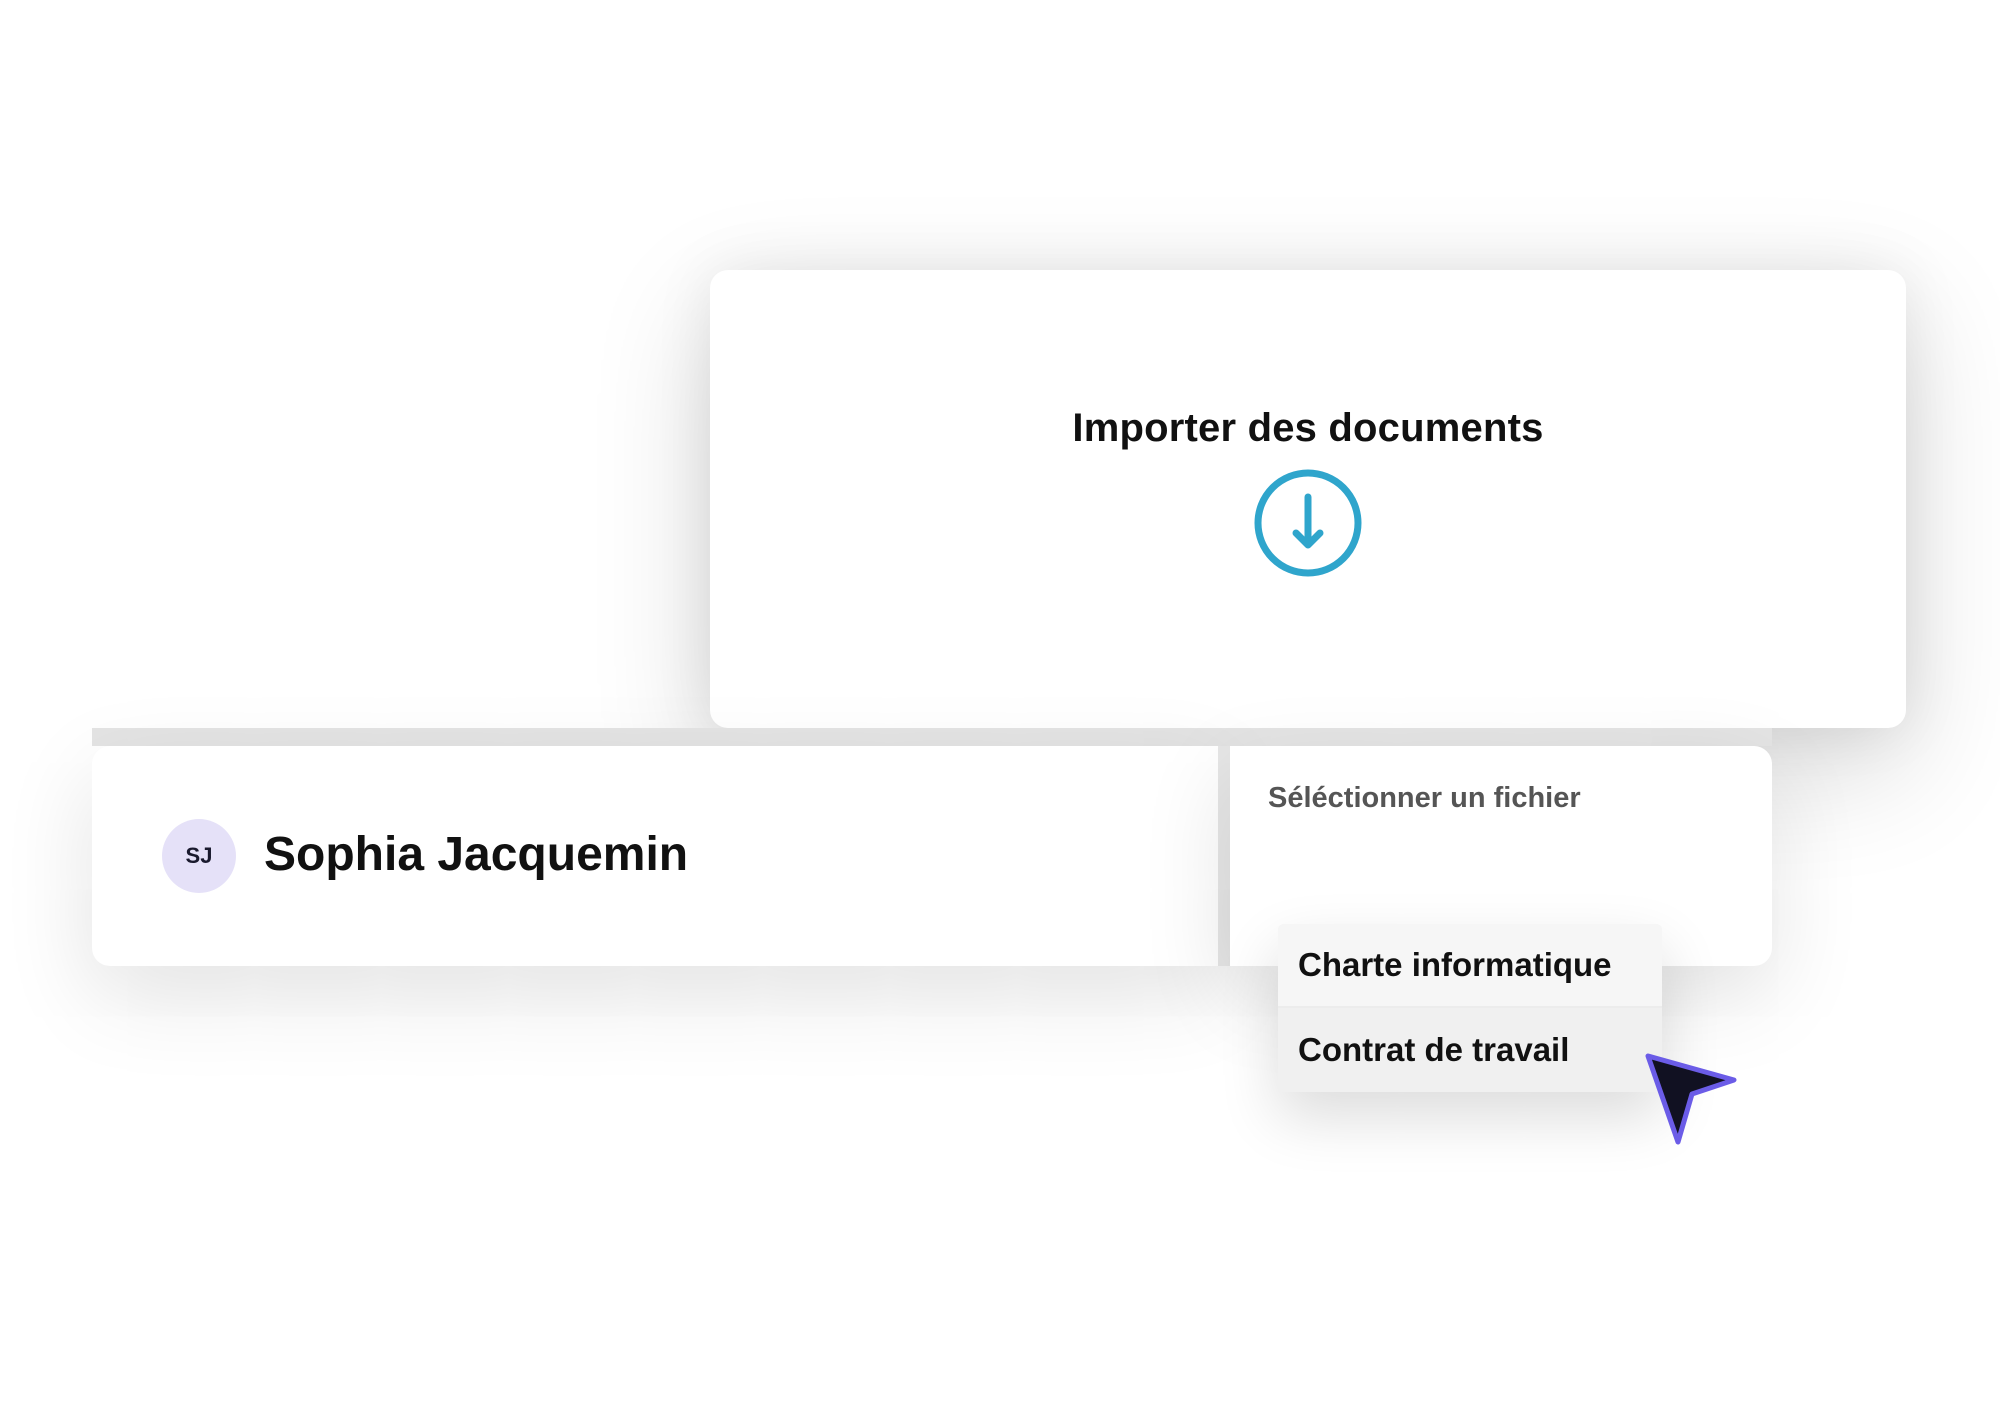 The image size is (2000, 1414). Describe the element at coordinates (1424, 798) in the screenshot. I see `file-select-label: Séléctionner un fichier` at that location.